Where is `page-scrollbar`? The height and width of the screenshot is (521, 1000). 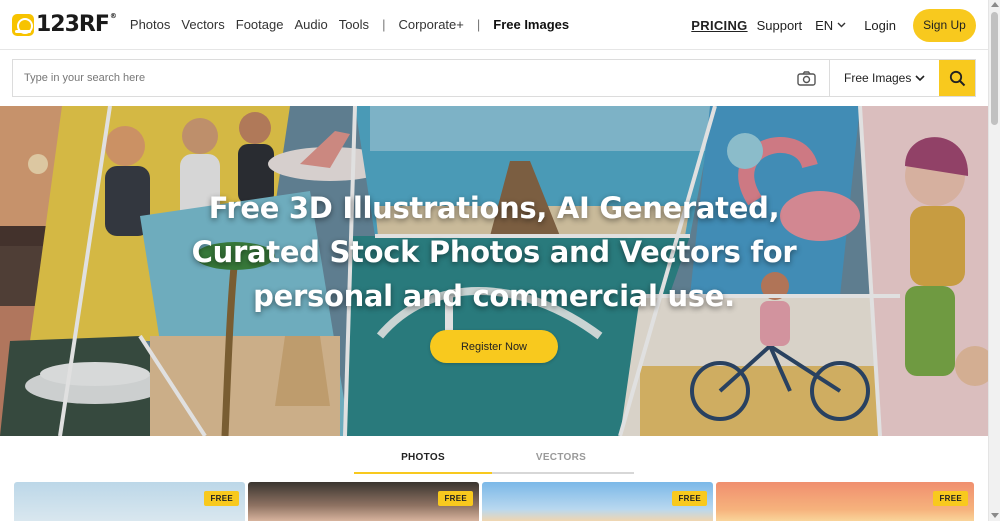 page-scrollbar is located at coordinates (994, 260).